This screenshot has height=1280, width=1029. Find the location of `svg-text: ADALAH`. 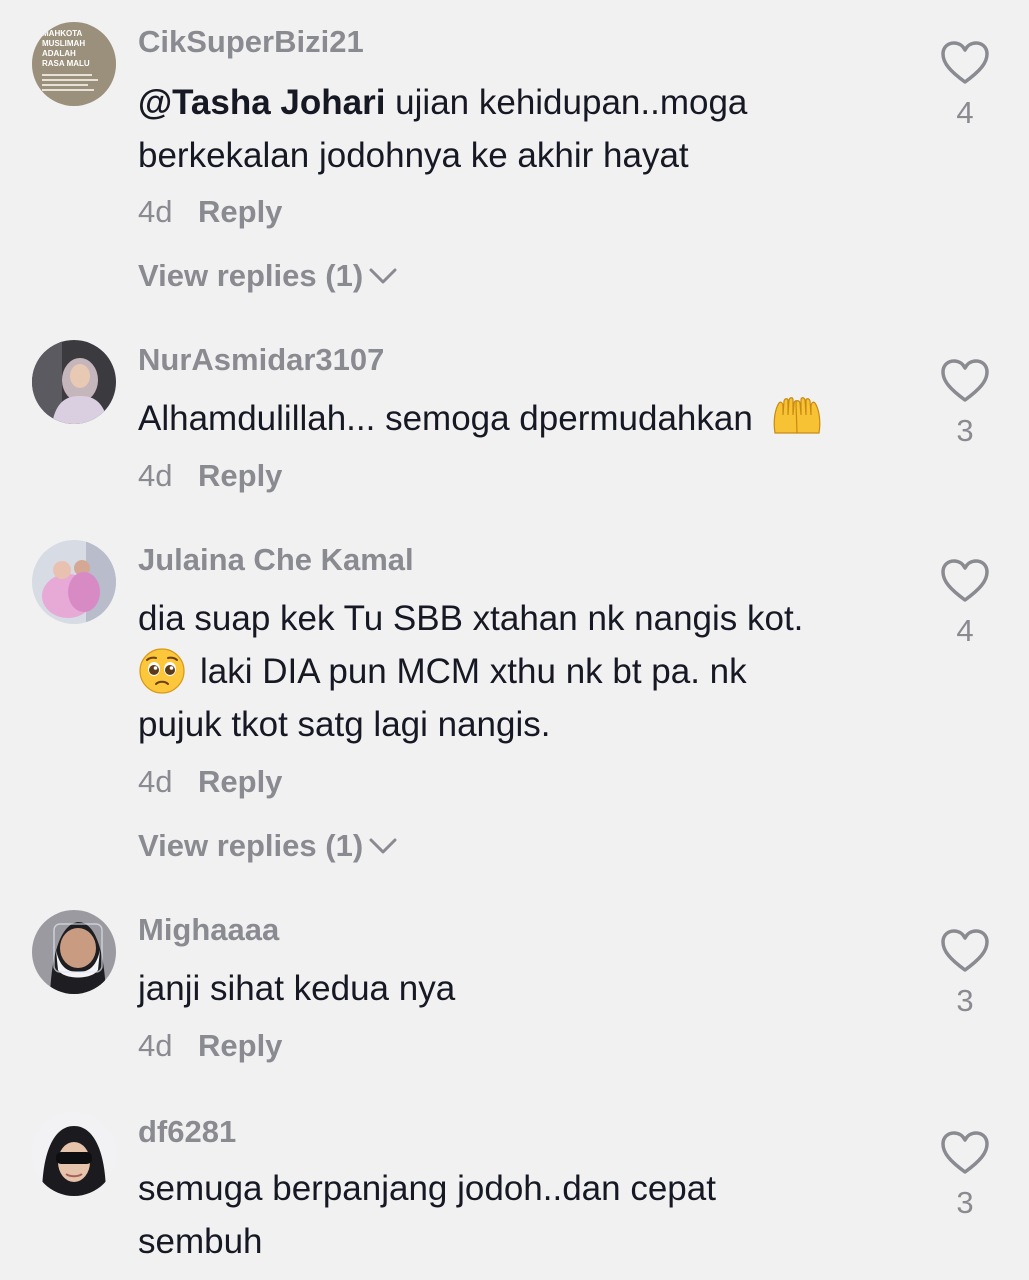

svg-text: ADALAH is located at coordinates (59, 53).